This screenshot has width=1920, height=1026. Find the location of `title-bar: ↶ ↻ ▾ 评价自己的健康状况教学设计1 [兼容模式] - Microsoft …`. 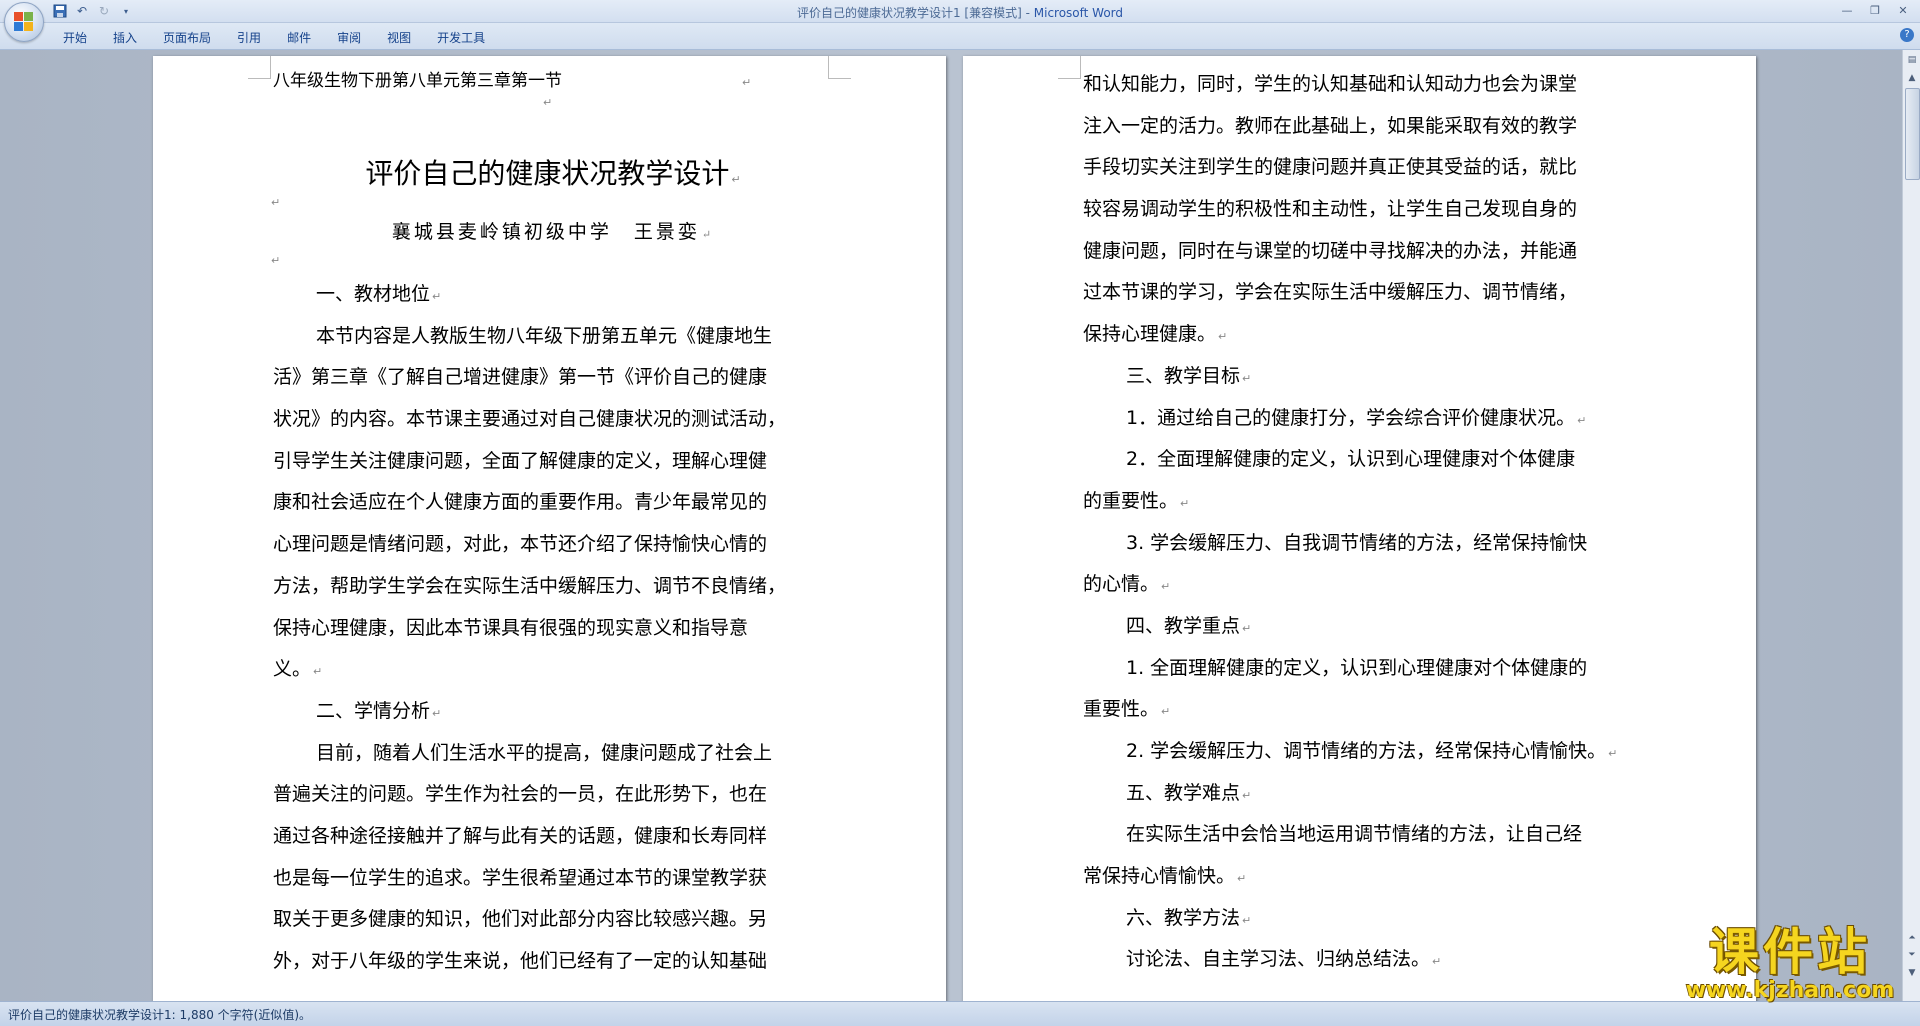

title-bar: ↶ ↻ ▾ 评价自己的健康状况教学设计1 [兼容模式] - Microsoft … is located at coordinates (960, 11).